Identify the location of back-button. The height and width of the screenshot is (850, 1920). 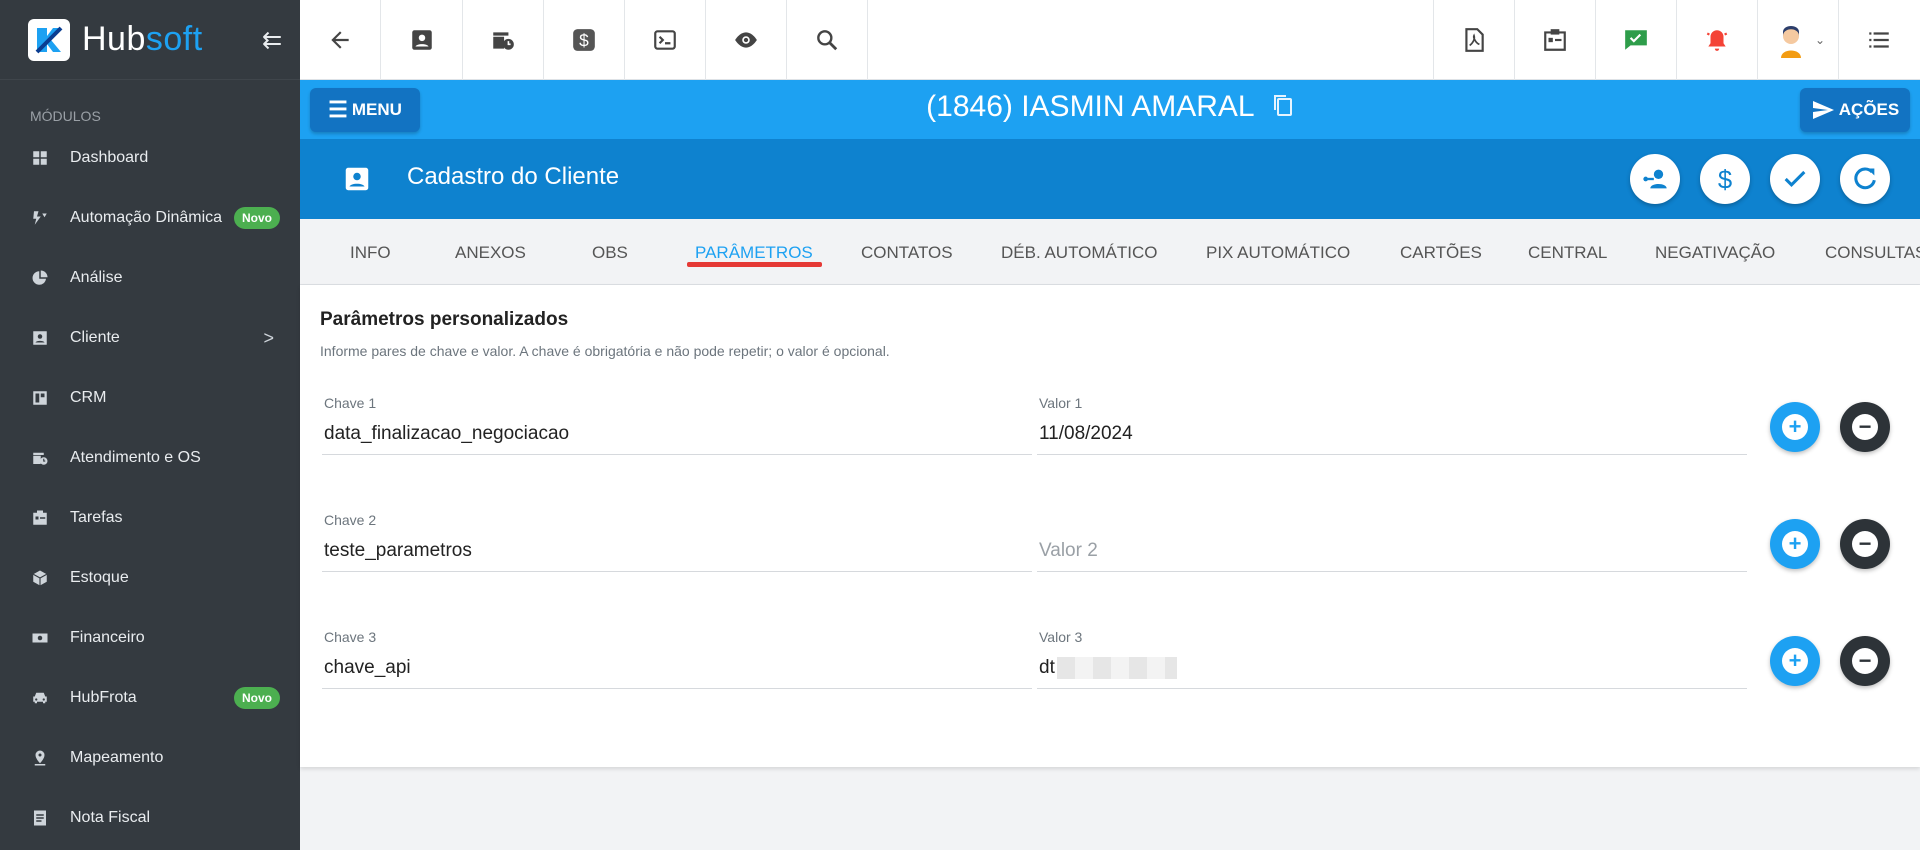
(340, 40).